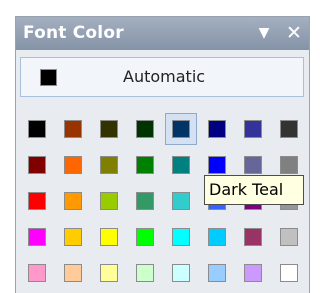 This screenshot has height=293, width=320. I want to click on color-tooltip: Dark Teal, so click(254, 190).